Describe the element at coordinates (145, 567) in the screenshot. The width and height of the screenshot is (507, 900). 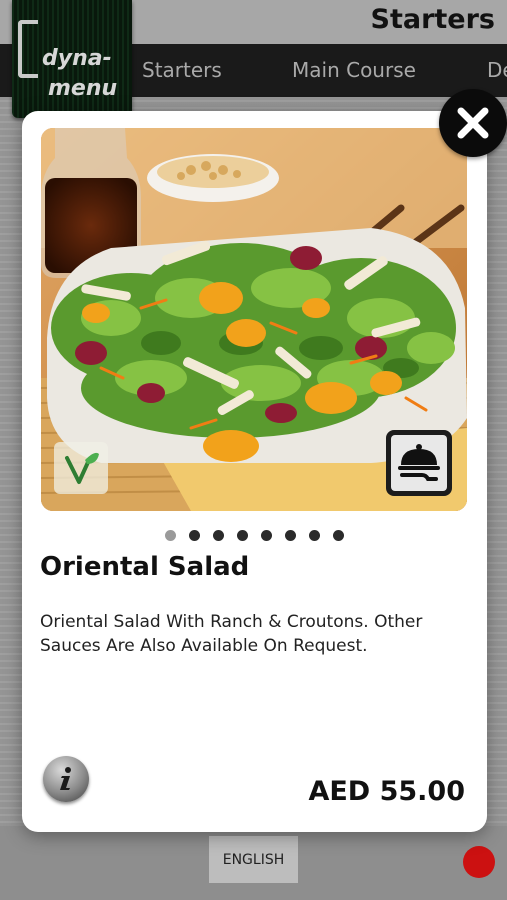
I see `item-name: Oriental Salad` at that location.